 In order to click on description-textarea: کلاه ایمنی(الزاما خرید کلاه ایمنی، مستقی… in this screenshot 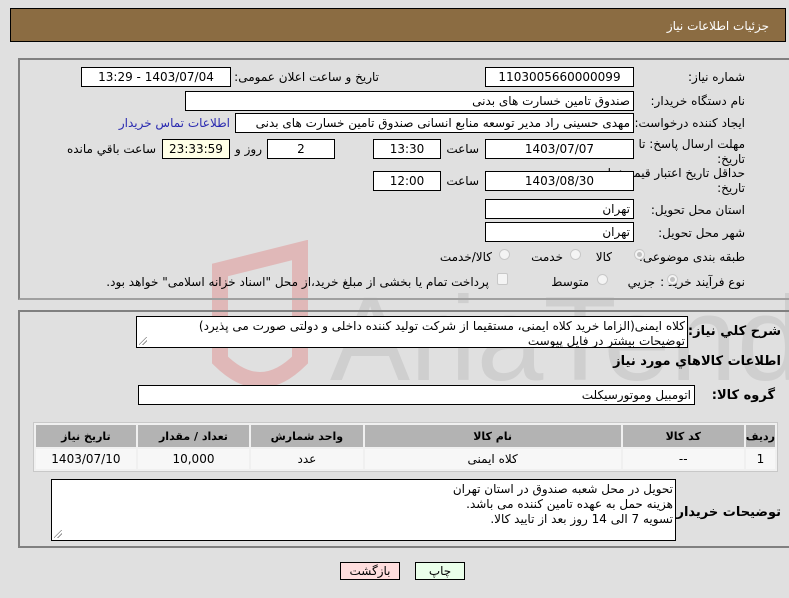, I will do `click(412, 332)`.